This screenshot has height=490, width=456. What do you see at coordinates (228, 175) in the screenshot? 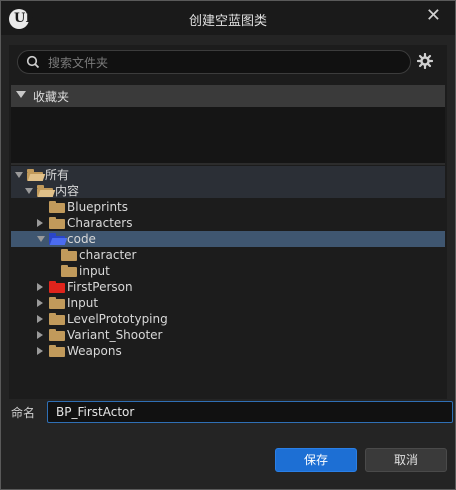
I see `tree-row: 所有` at bounding box center [228, 175].